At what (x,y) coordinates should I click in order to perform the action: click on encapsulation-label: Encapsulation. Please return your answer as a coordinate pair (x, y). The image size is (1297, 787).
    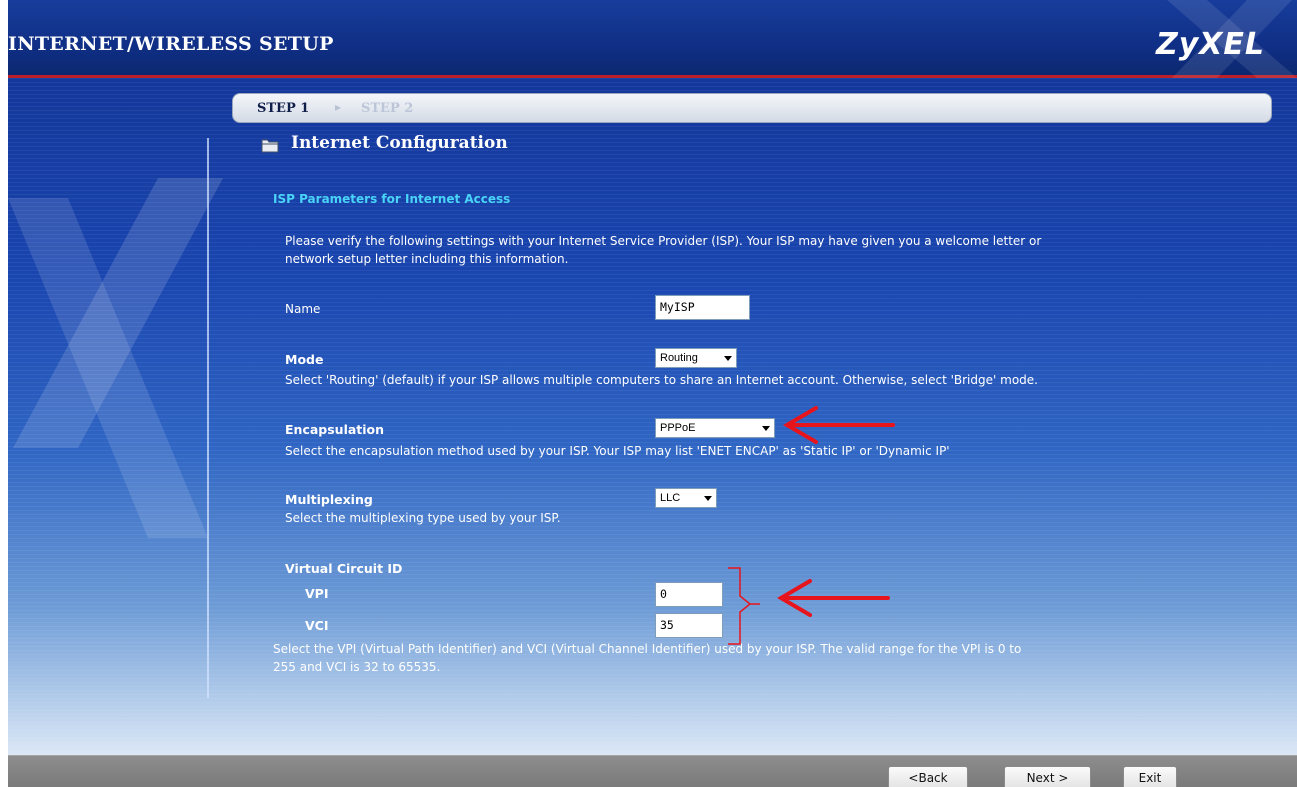
    Looking at the image, I should click on (335, 429).